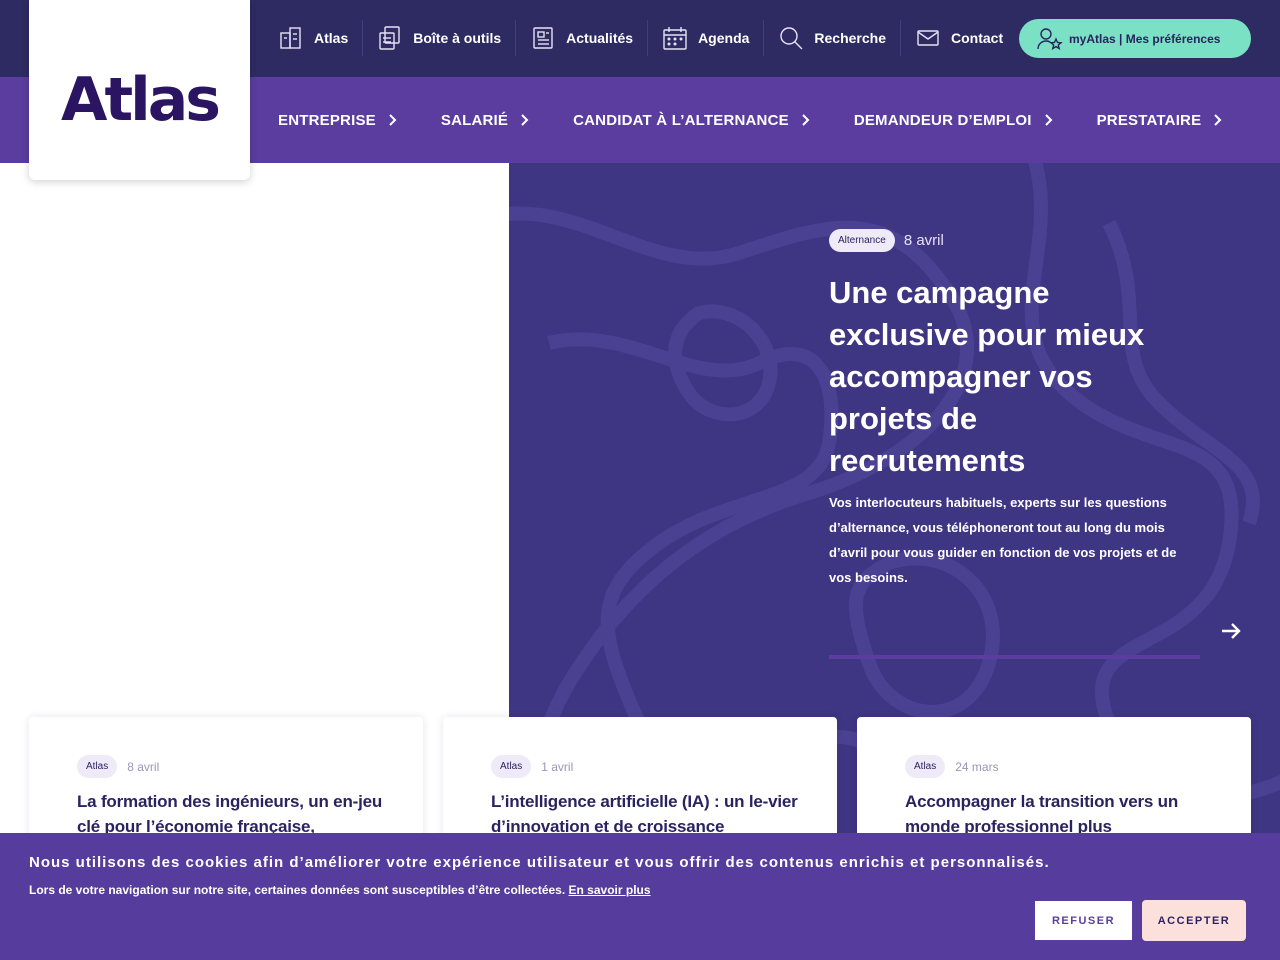 Image resolution: width=1280 pixels, height=960 pixels. I want to click on nav-item-prestataire: PRESTATAIRE, so click(1160, 120).